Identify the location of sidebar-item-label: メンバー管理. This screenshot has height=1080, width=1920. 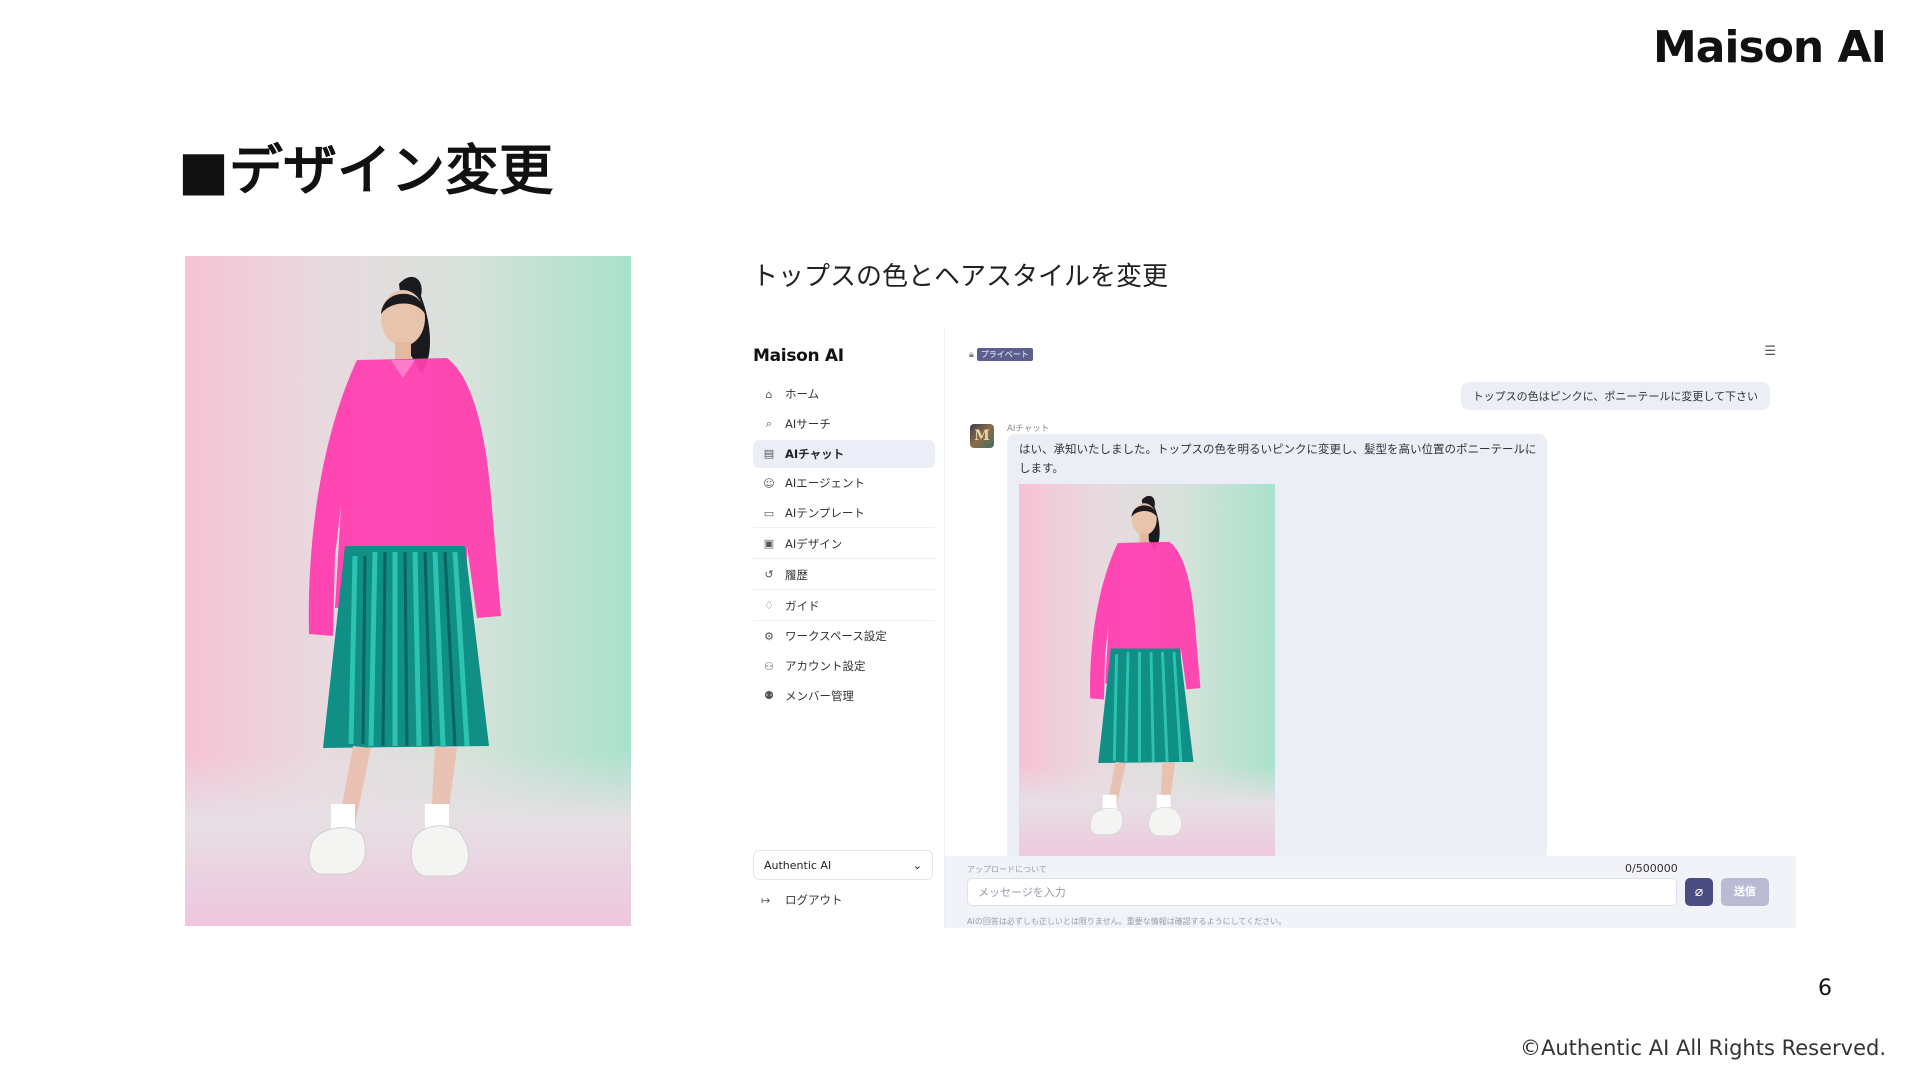
(819, 695).